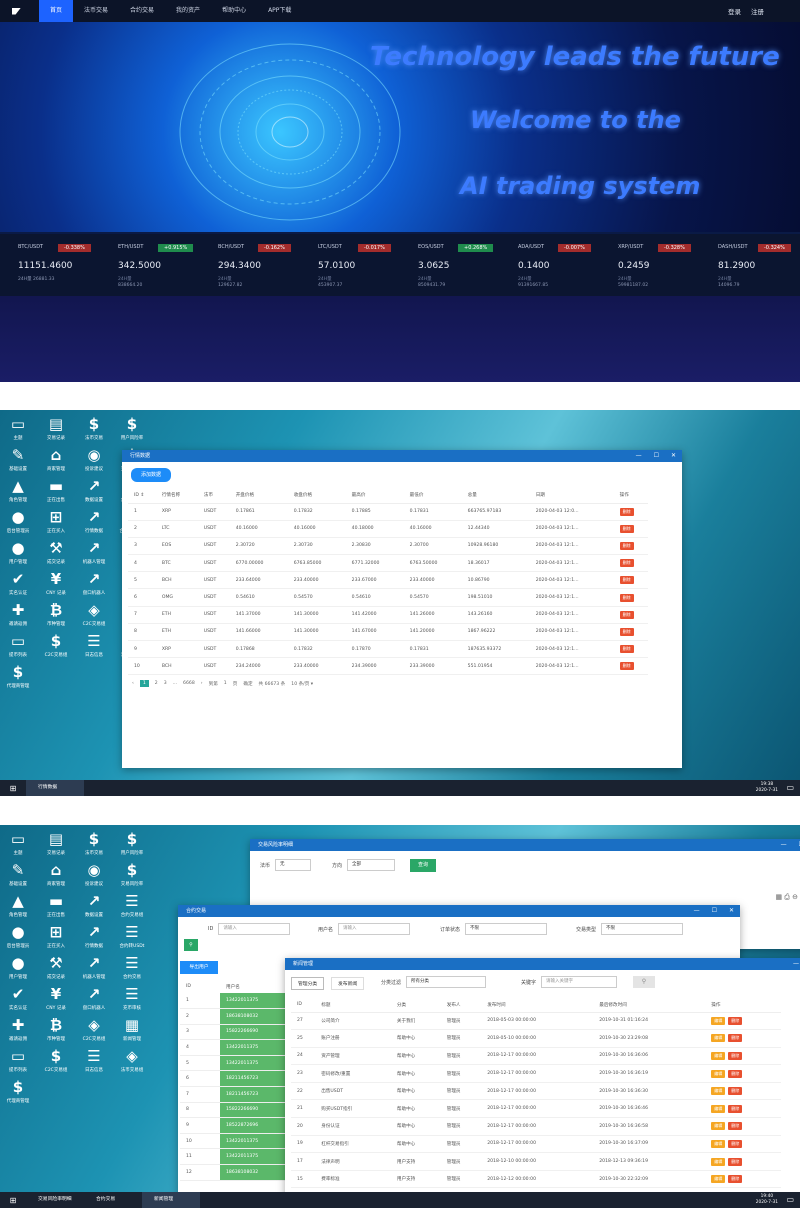  I want to click on page-number: 3, so click(165, 683).